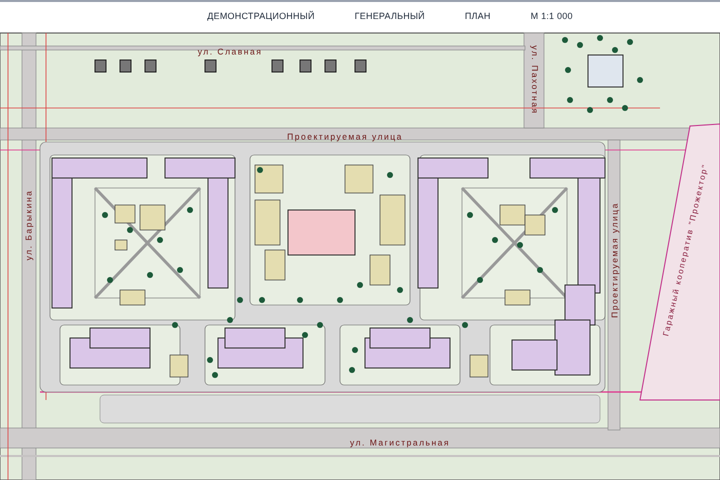  What do you see at coordinates (389, 17) in the screenshot?
I see `plan-title-word: ГЕНЕРАЛЬНЫЙ` at bounding box center [389, 17].